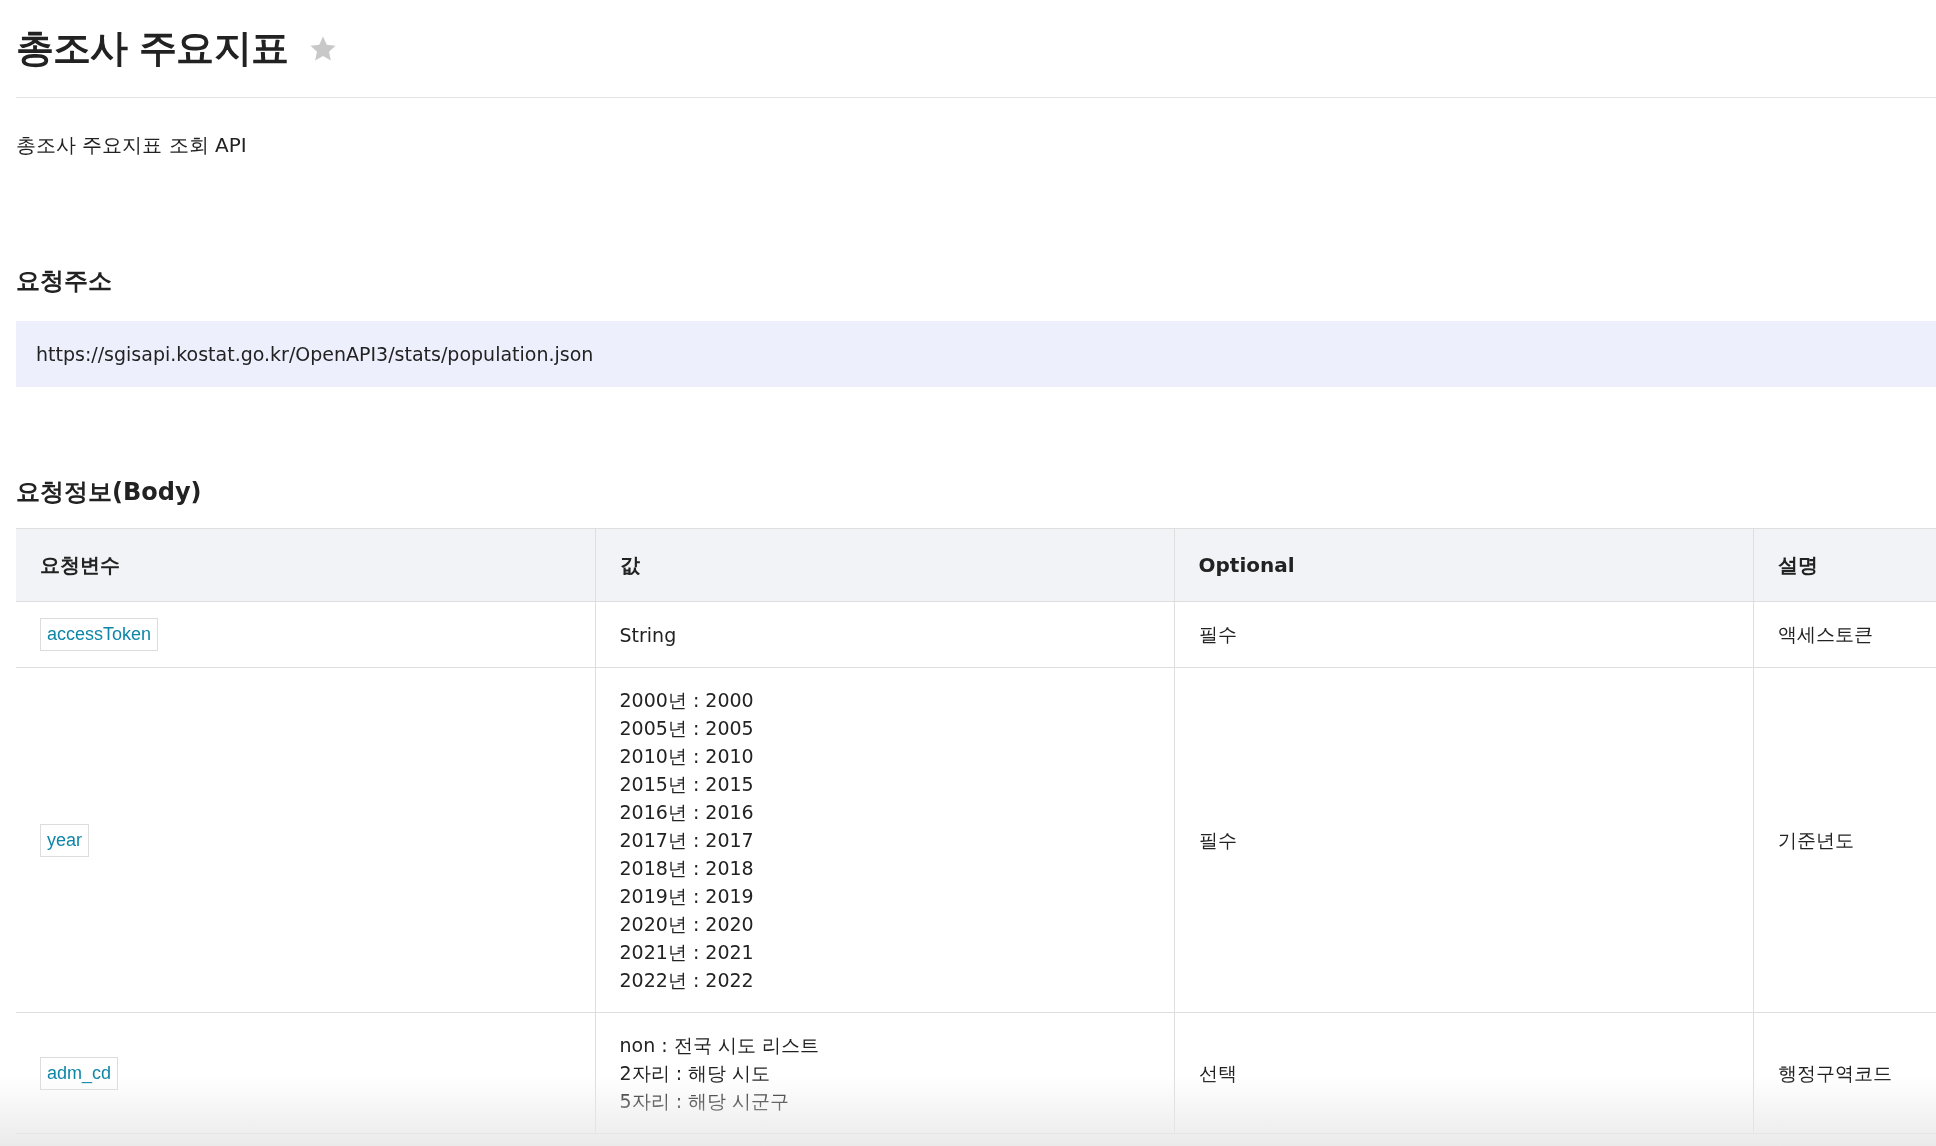 This screenshot has width=1936, height=1146. I want to click on section-heading: 요청주소, so click(64, 281).